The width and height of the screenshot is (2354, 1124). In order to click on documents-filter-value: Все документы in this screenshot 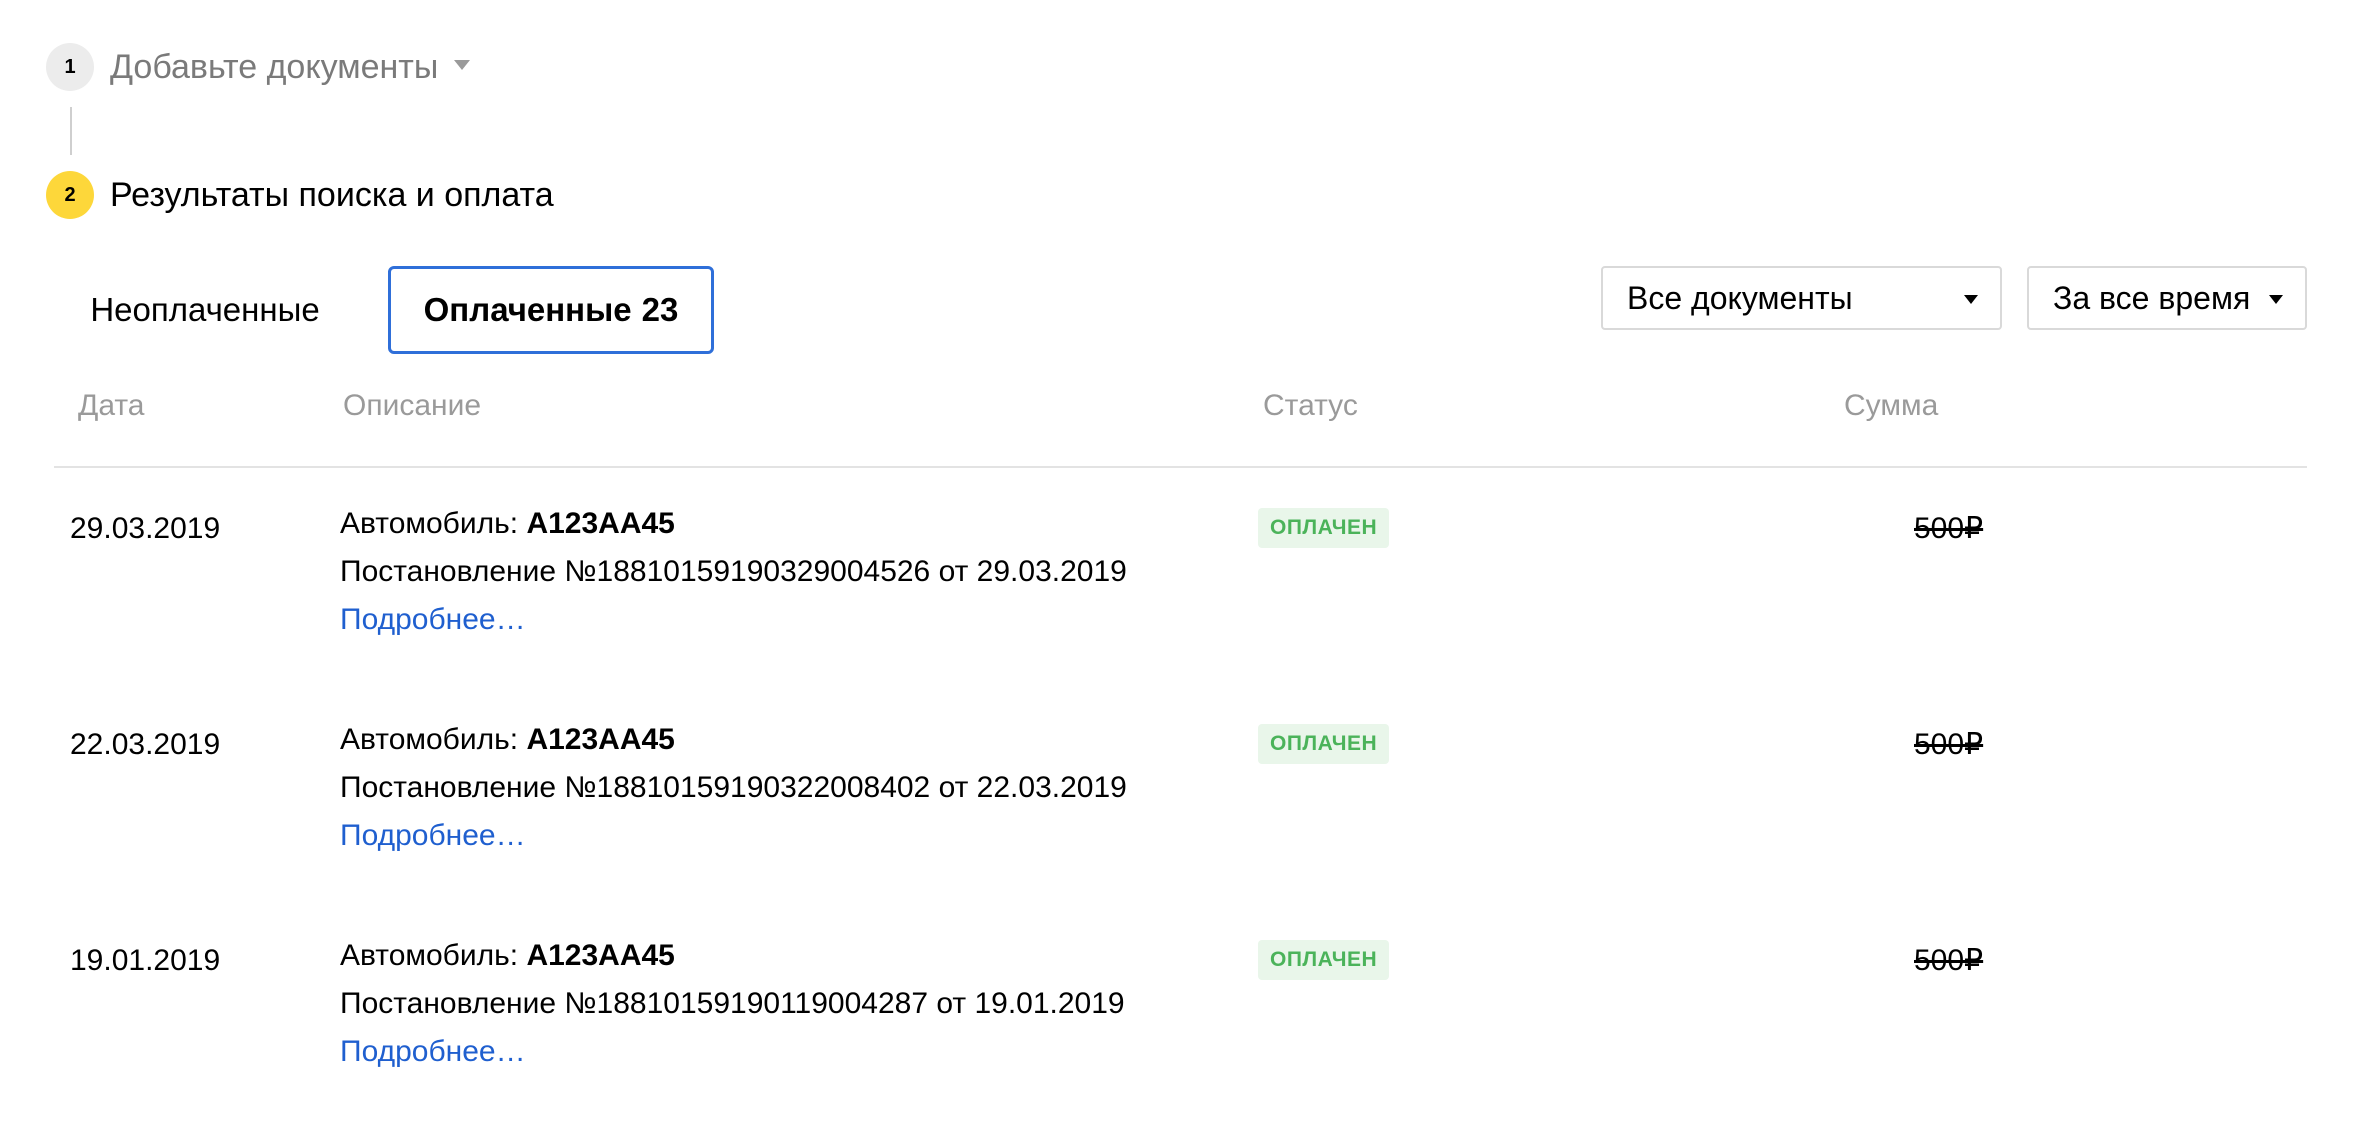, I will do `click(1740, 298)`.